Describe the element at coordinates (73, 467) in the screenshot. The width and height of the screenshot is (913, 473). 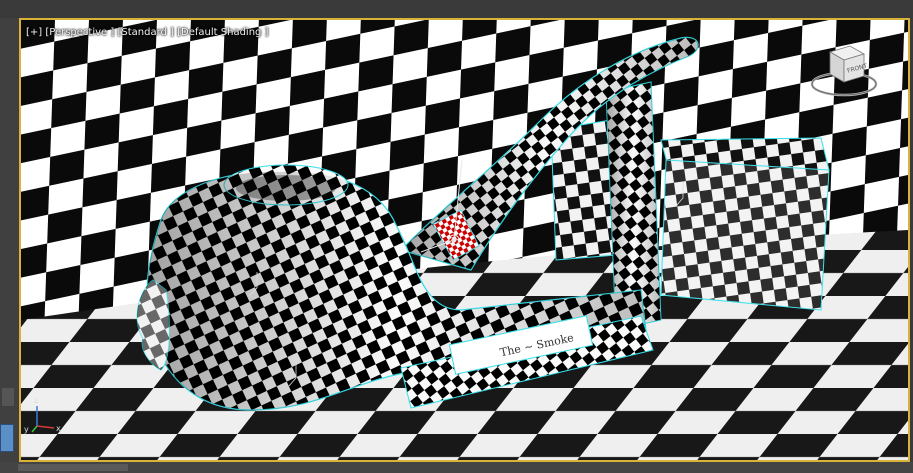
I see `time-slider-track` at that location.